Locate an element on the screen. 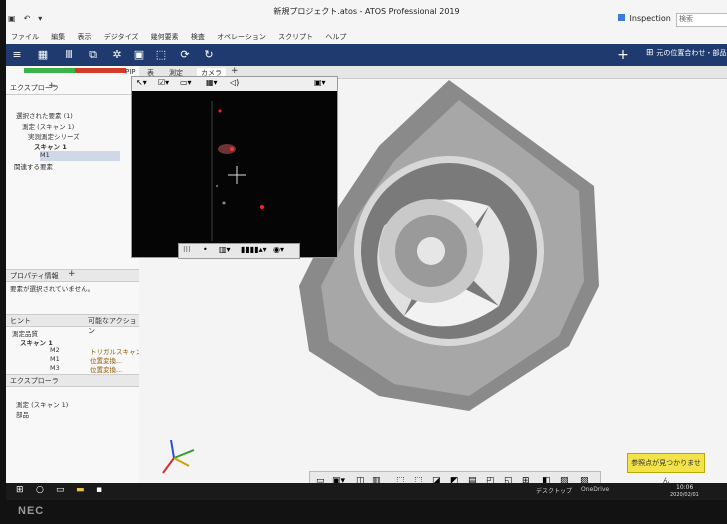 Image resolution: width=727 pixels, height=524 pixels. menu-geometry: 幾何要素 is located at coordinates (165, 37).